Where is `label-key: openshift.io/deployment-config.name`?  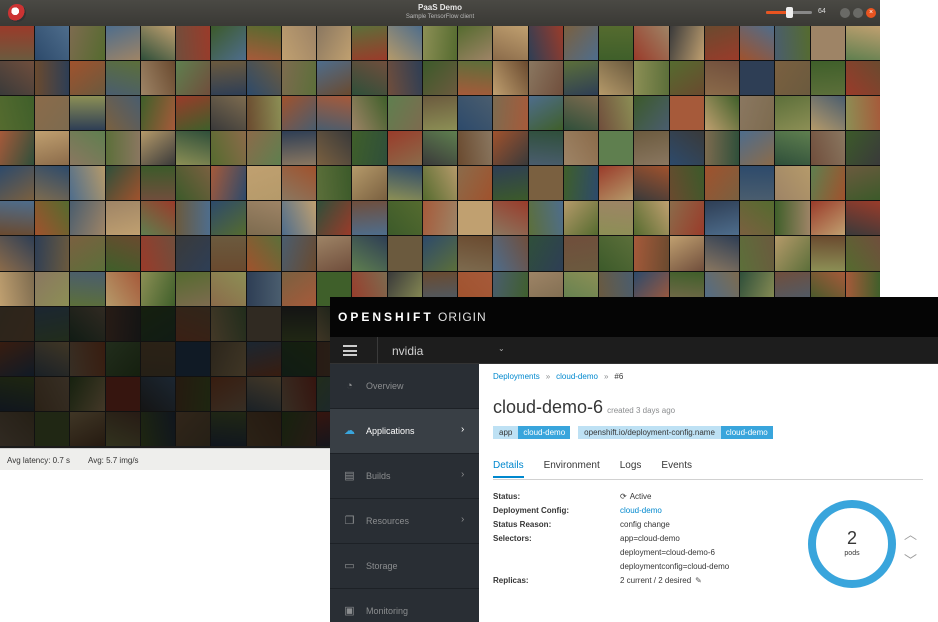 label-key: openshift.io/deployment-config.name is located at coordinates (649, 432).